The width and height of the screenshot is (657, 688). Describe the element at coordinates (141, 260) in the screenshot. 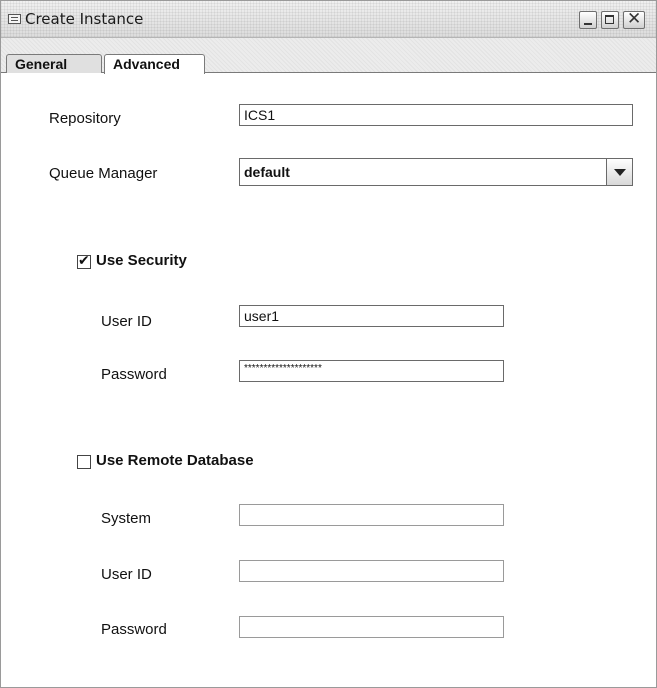

I see `use-security-label: Use Security` at that location.